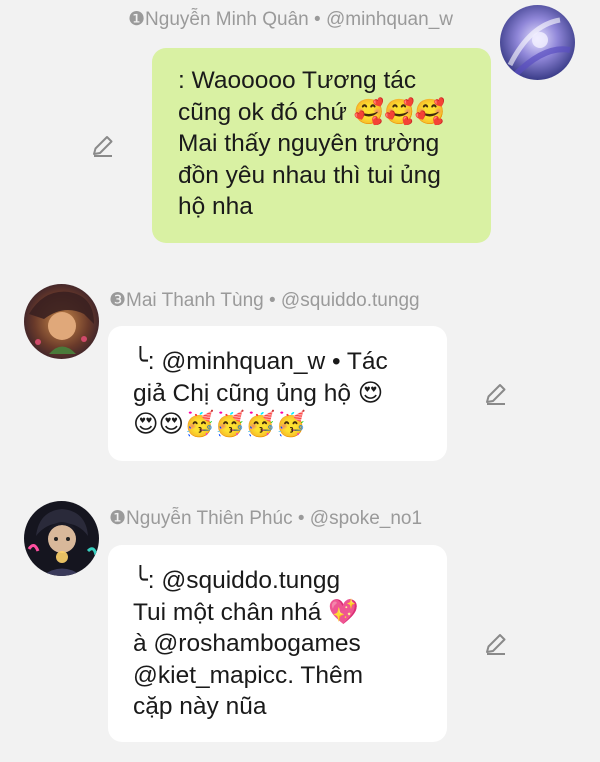 This screenshot has height=762, width=600. I want to click on message-line: @kiet_mapicc. Thêm, so click(248, 675).